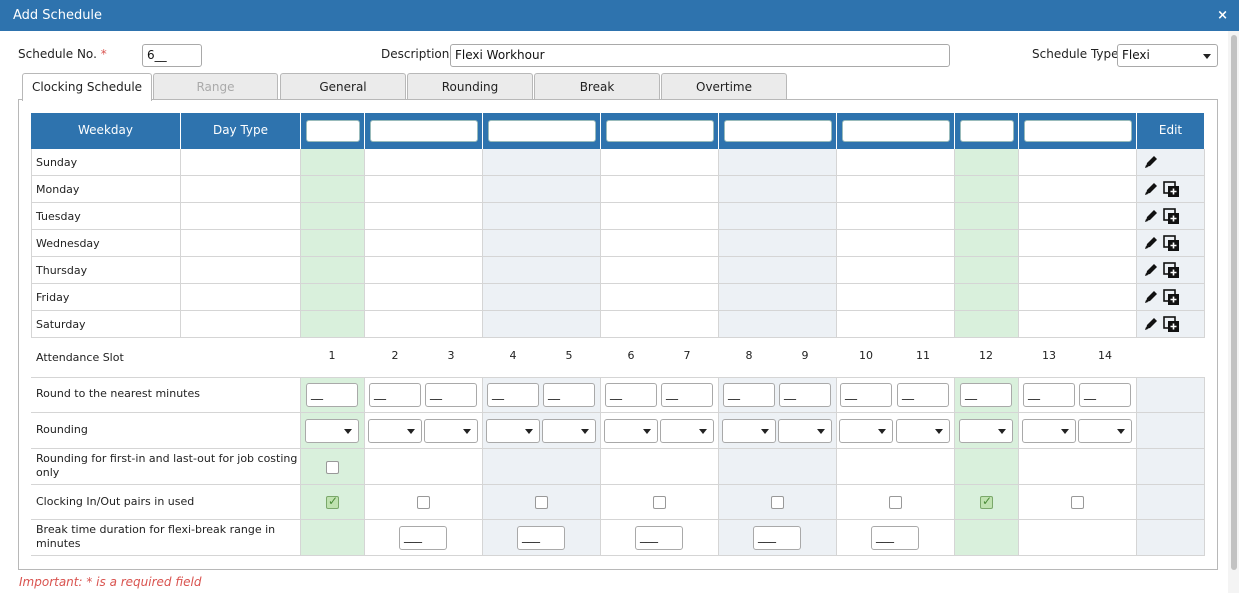 Image resolution: width=1239 pixels, height=593 pixels. What do you see at coordinates (118, 393) in the screenshot?
I see `settings-row-label: Round to the nearest minutes` at bounding box center [118, 393].